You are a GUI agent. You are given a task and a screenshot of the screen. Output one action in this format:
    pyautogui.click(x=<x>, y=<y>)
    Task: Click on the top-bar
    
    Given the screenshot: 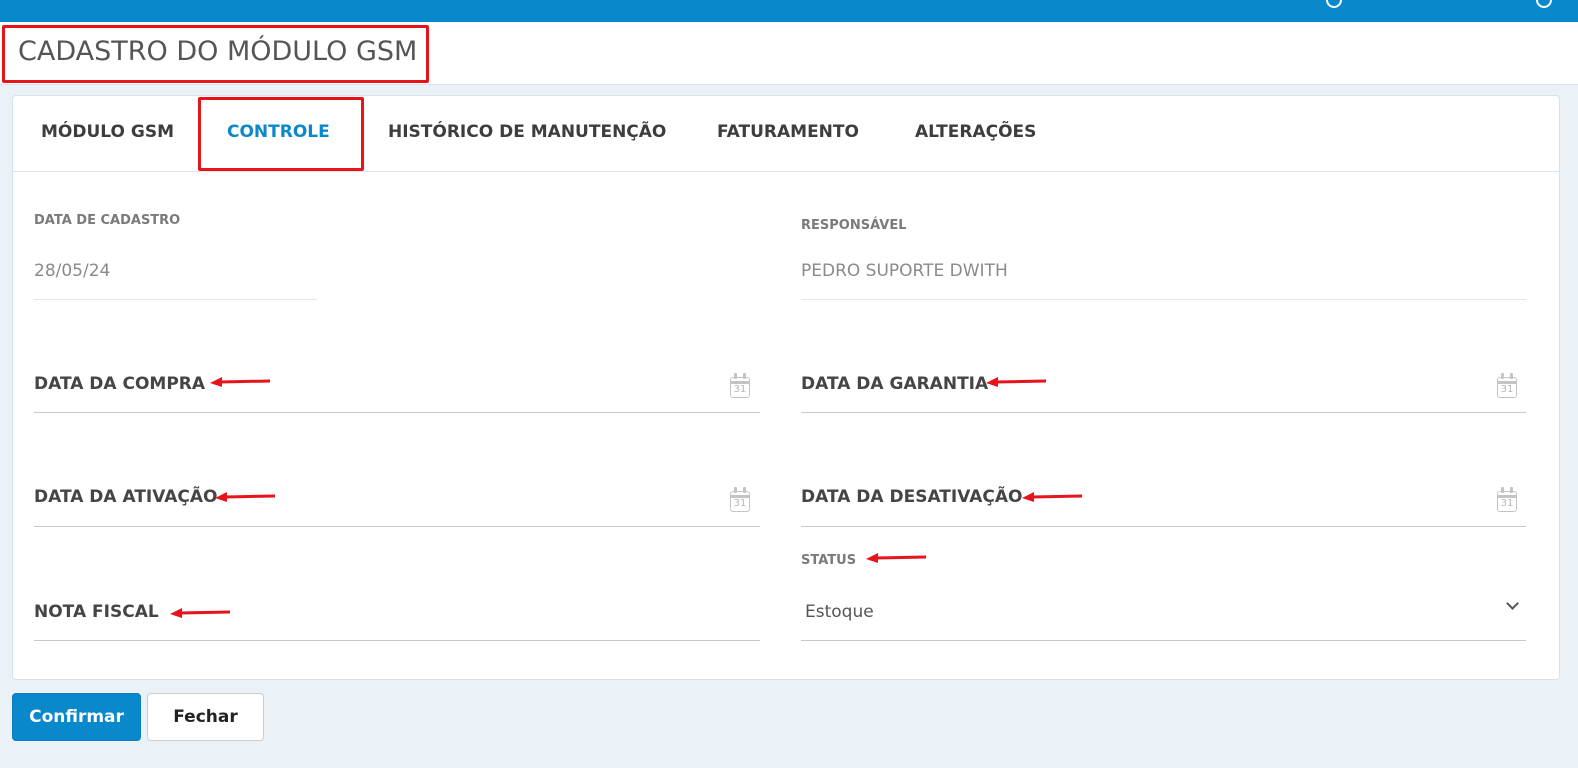 What is the action you would take?
    pyautogui.click(x=789, y=11)
    